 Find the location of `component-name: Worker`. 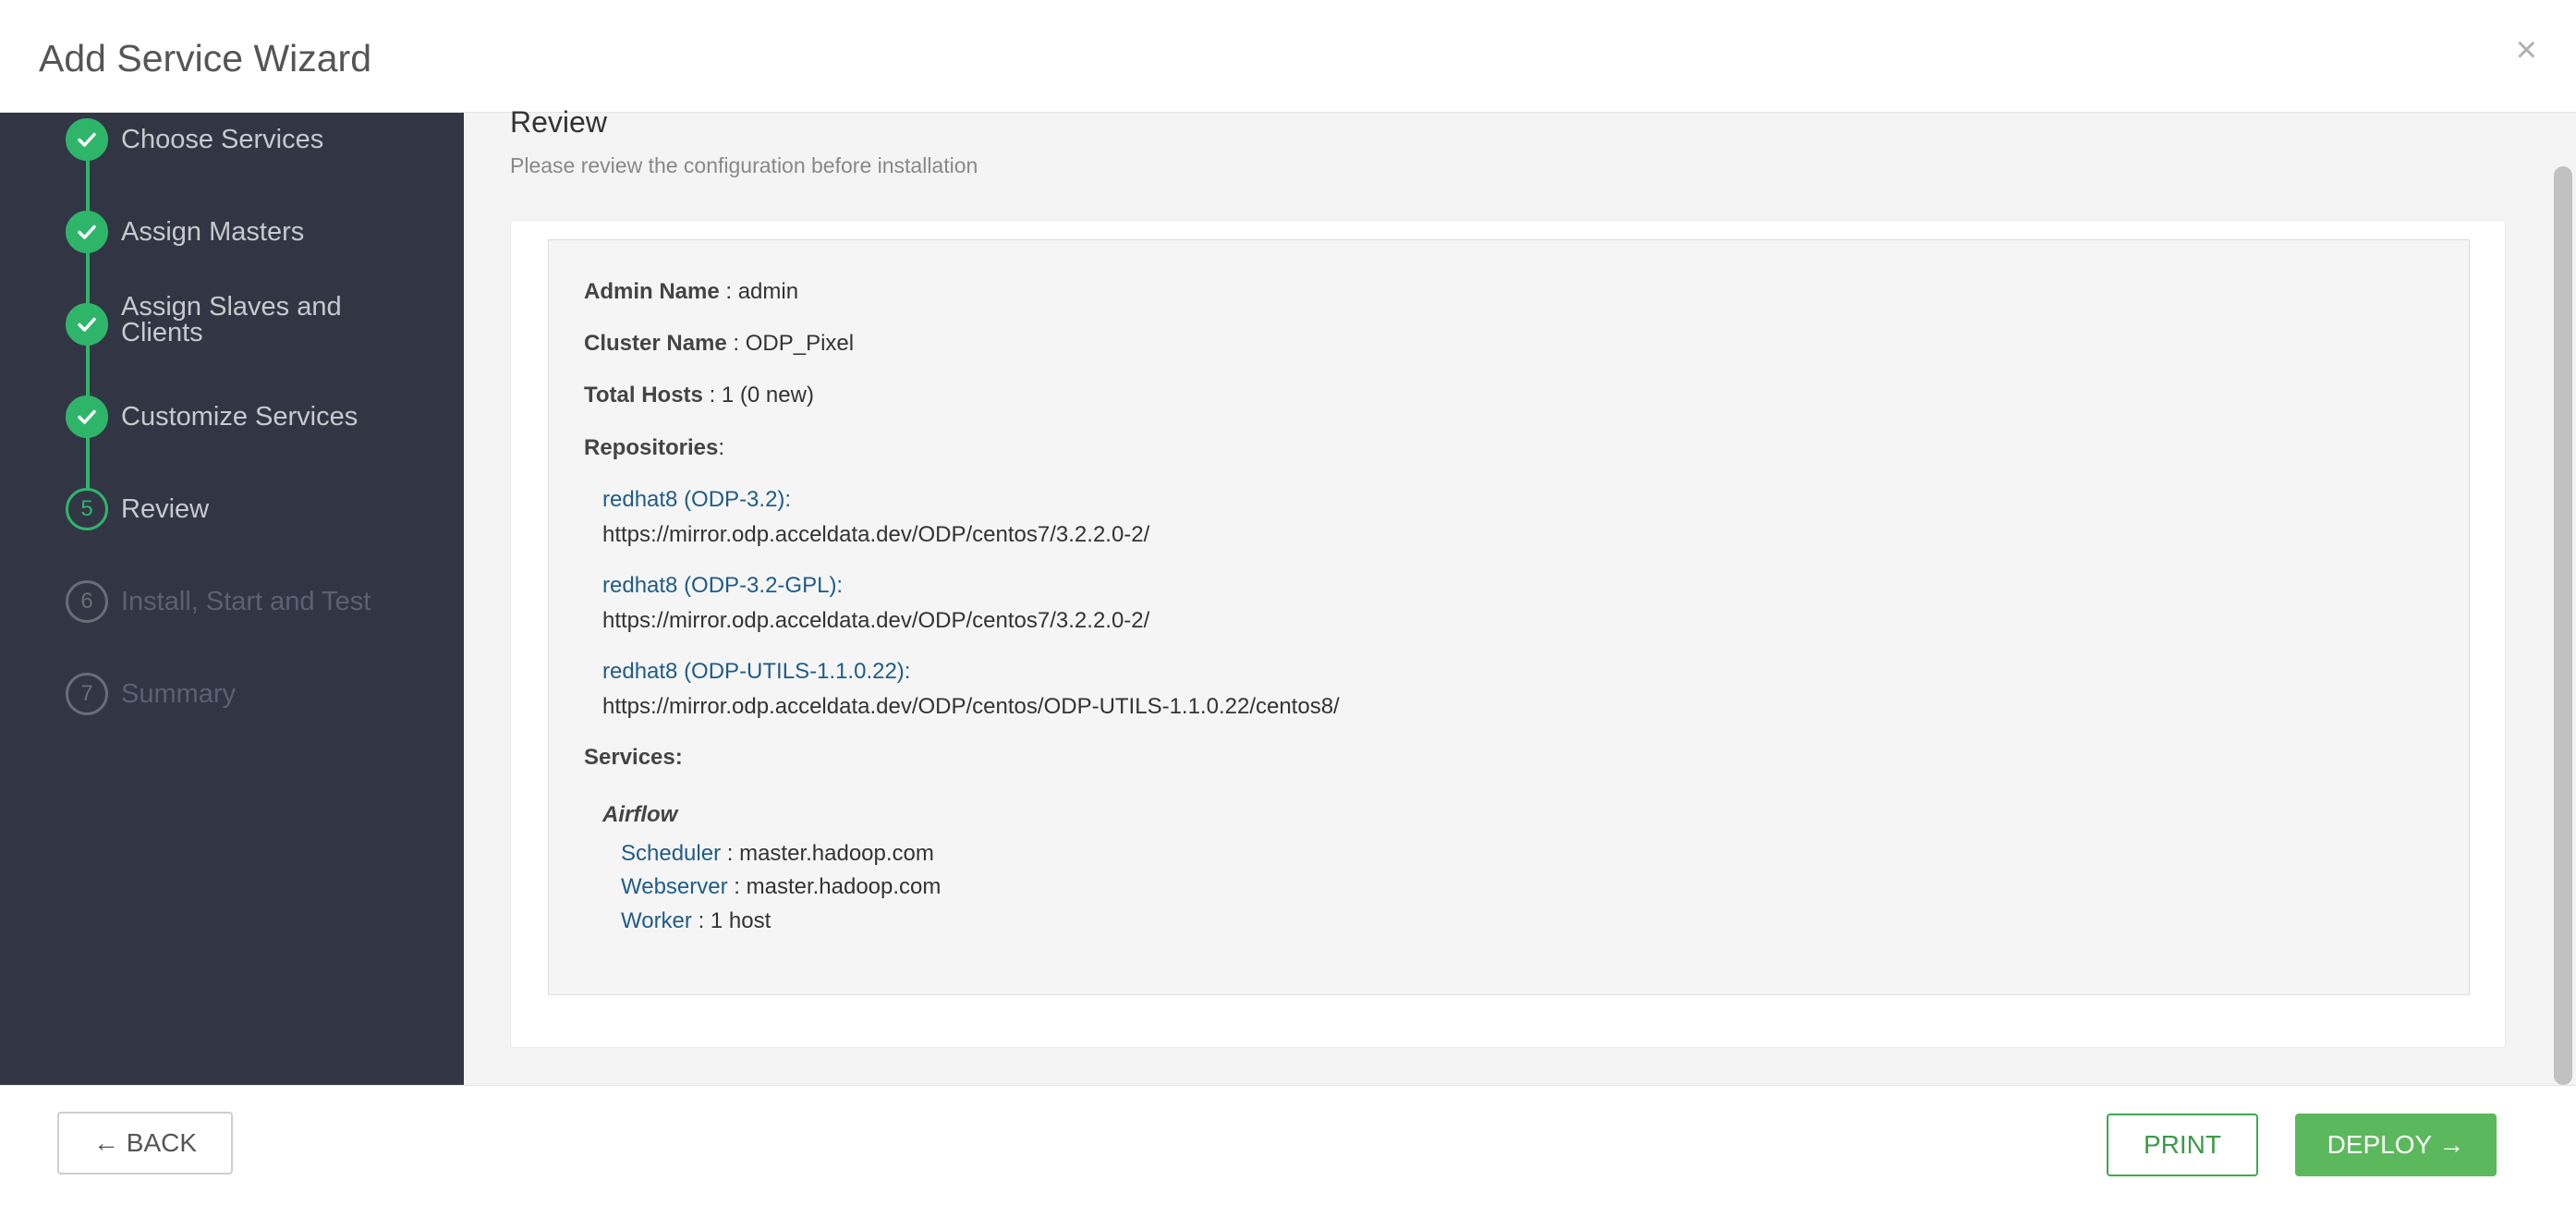

component-name: Worker is located at coordinates (656, 920).